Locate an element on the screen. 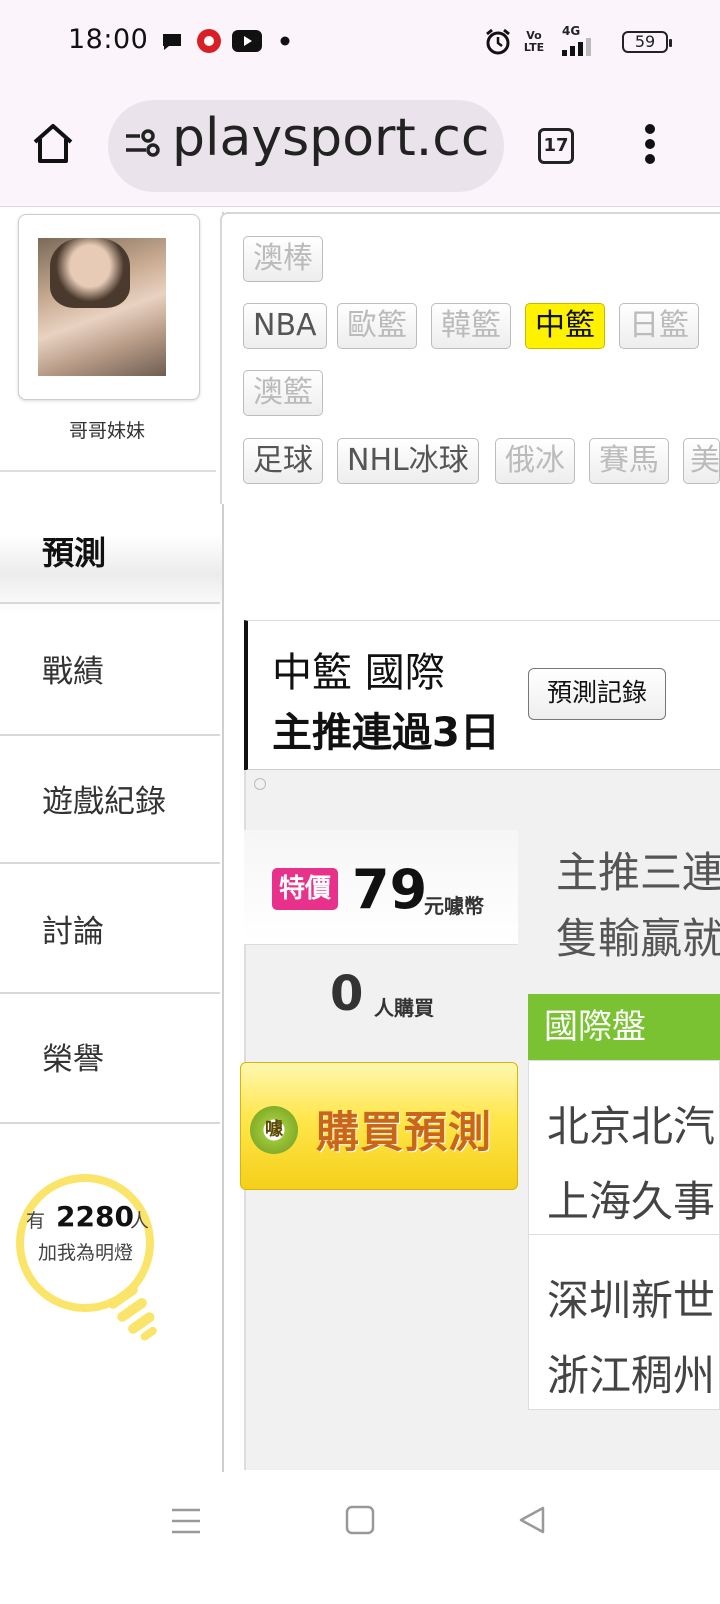  sport-tag-horse-racing: 賽馬 is located at coordinates (629, 461).